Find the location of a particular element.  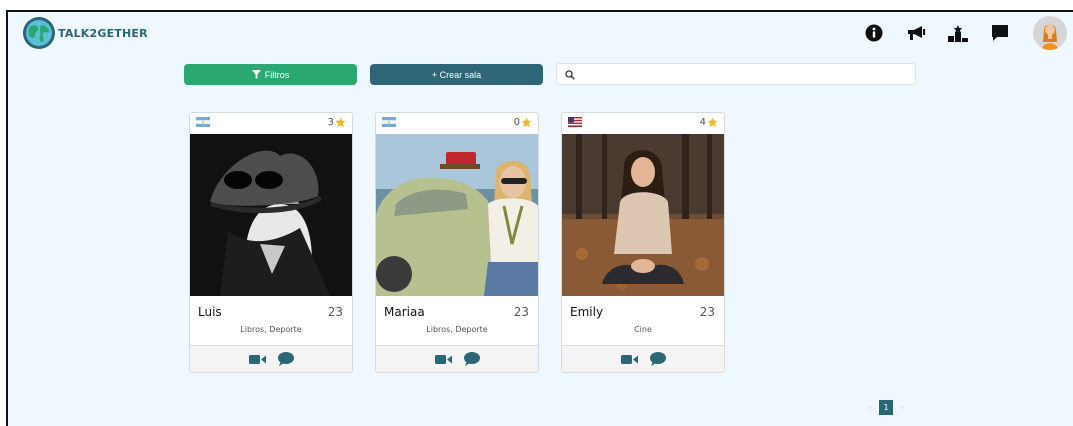

page-number-button: 1 is located at coordinates (886, 407).